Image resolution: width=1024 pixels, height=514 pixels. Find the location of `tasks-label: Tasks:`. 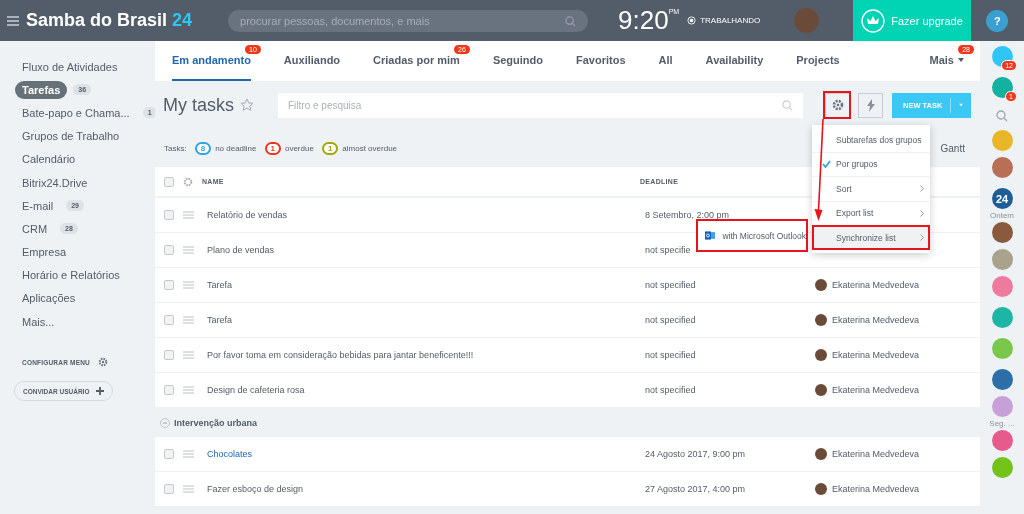

tasks-label: Tasks: is located at coordinates (175, 148).